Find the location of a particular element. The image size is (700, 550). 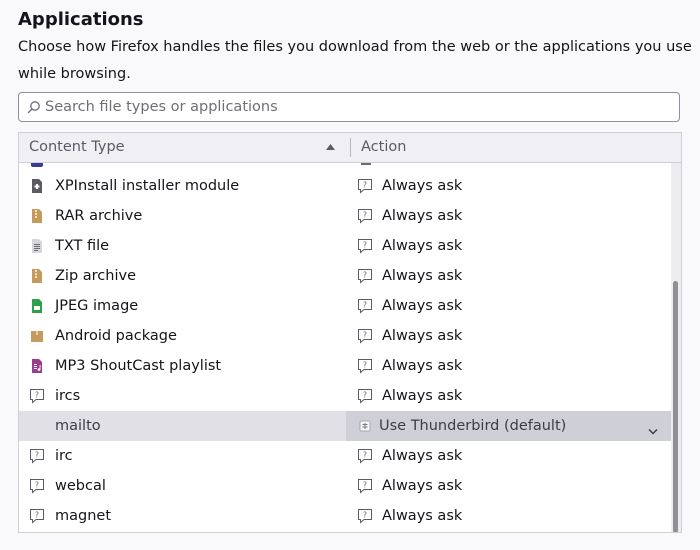

content-type-label: irc is located at coordinates (64, 456).